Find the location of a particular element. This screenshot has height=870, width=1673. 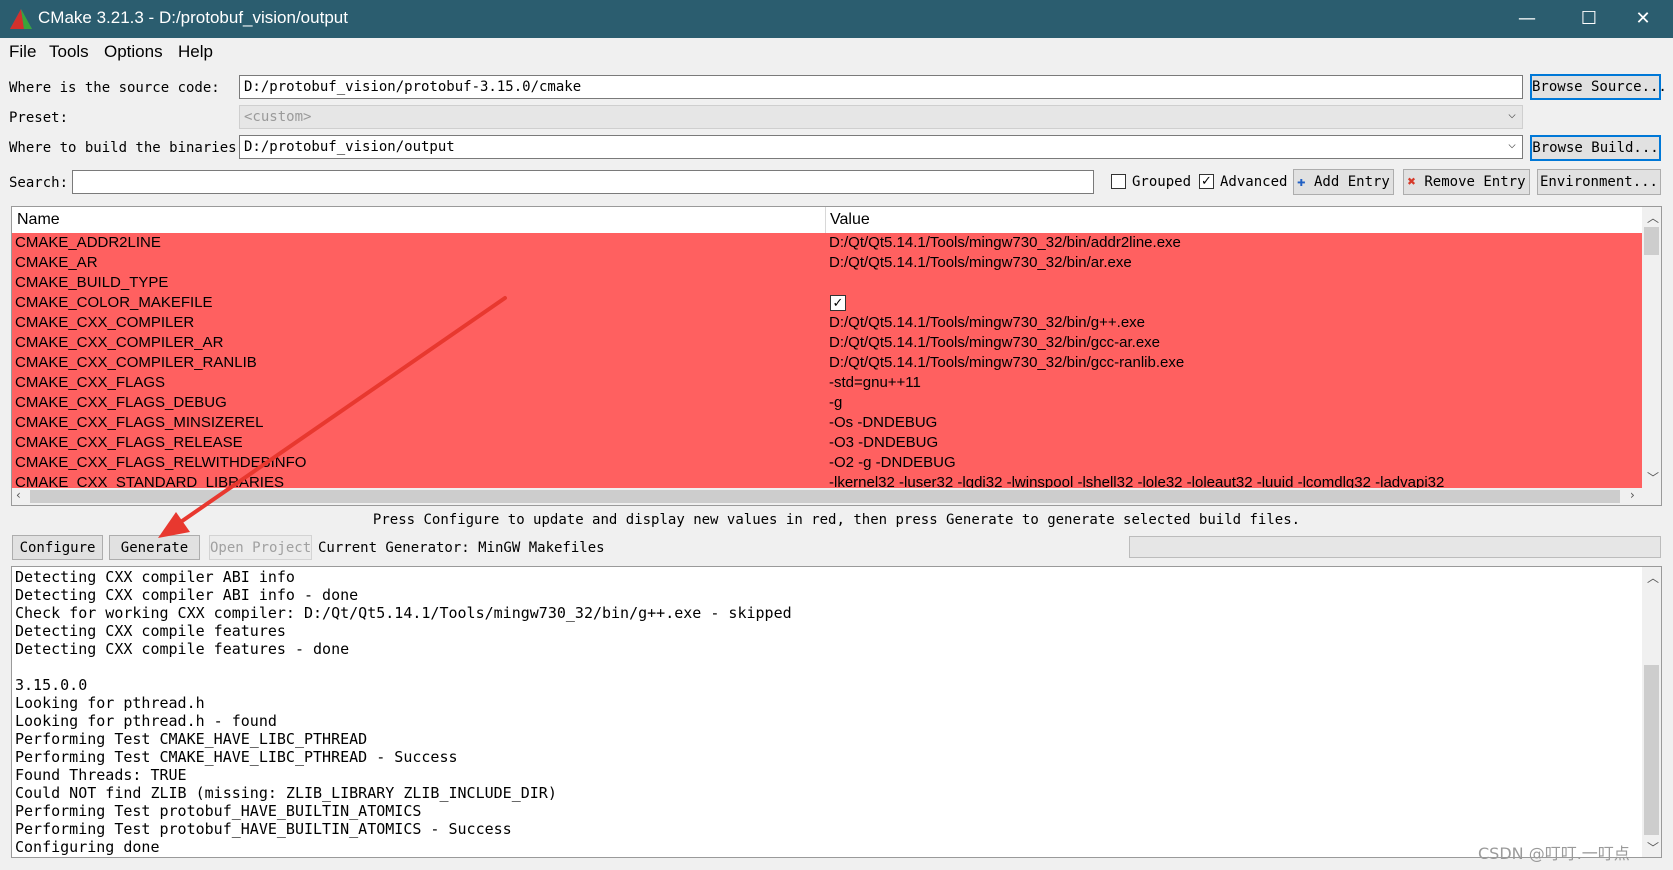

table-row: CMAKE_CXX_FLAGS_DEBUG -g is located at coordinates (827, 403).